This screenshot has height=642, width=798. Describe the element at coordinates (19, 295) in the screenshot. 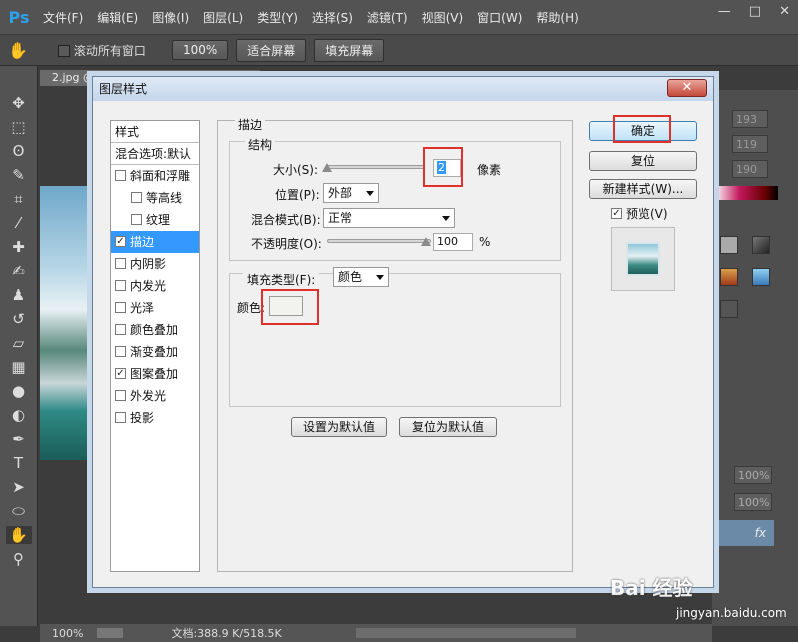

I see `stamp-tool-icon: ♟` at that location.